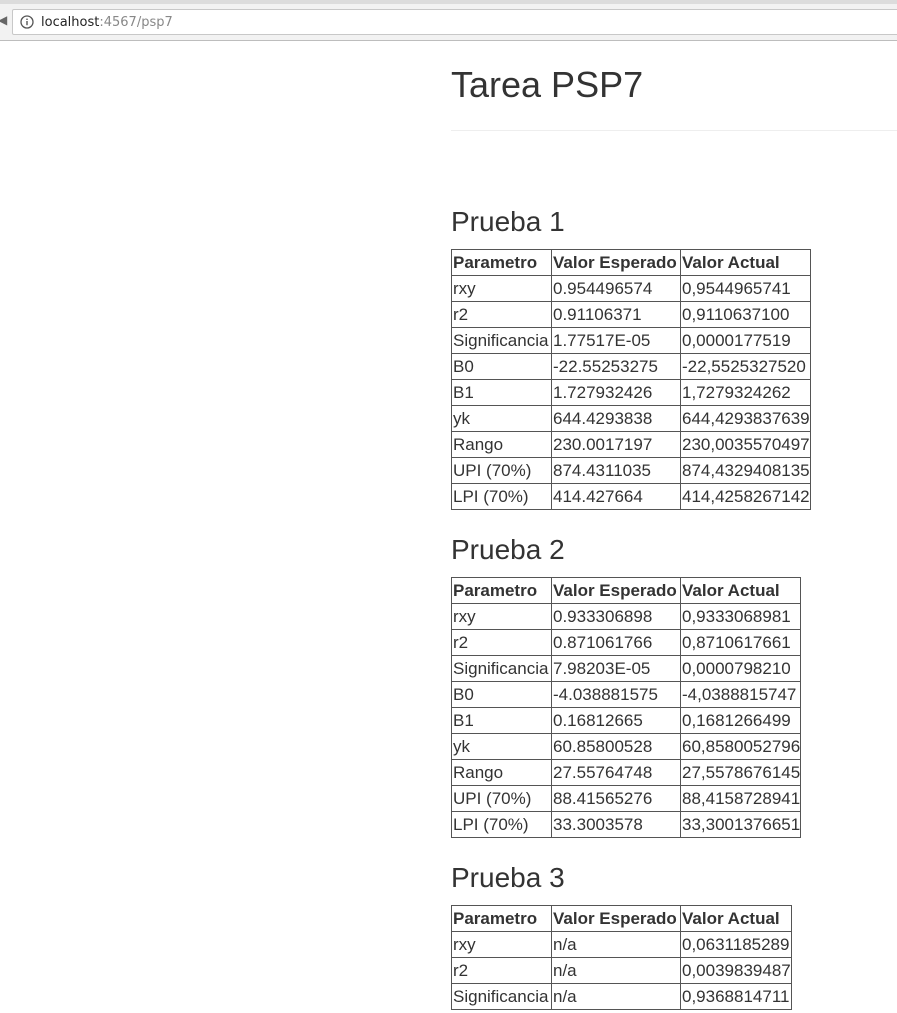 This screenshot has height=1013, width=897. What do you see at coordinates (740, 798) in the screenshot?
I see `actual-value-cell: 88,4158728941` at bounding box center [740, 798].